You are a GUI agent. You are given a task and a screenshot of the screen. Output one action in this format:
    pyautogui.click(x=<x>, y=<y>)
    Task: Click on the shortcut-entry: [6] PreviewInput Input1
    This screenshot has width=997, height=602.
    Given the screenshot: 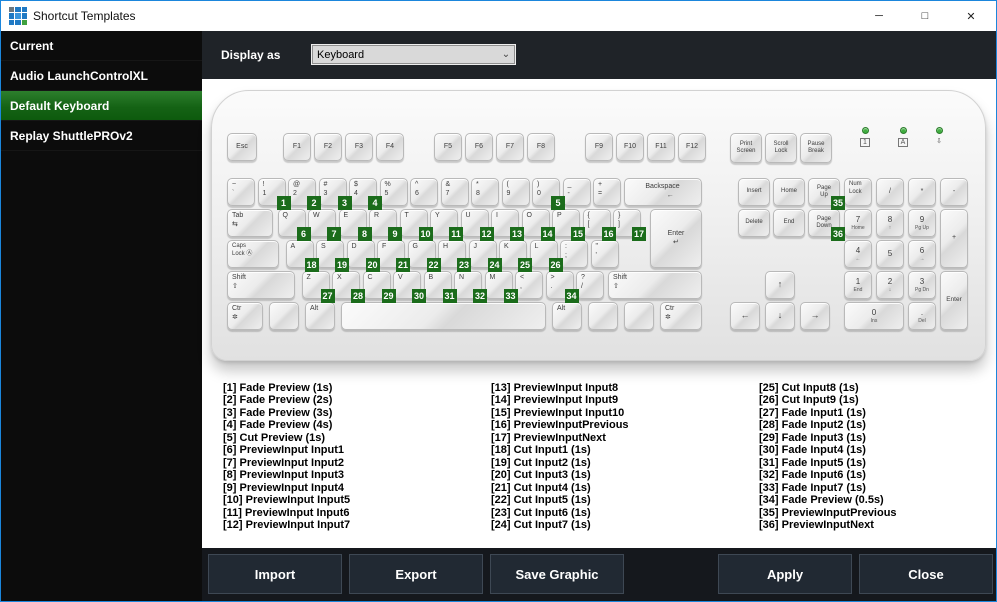 What is the action you would take?
    pyautogui.click(x=284, y=450)
    